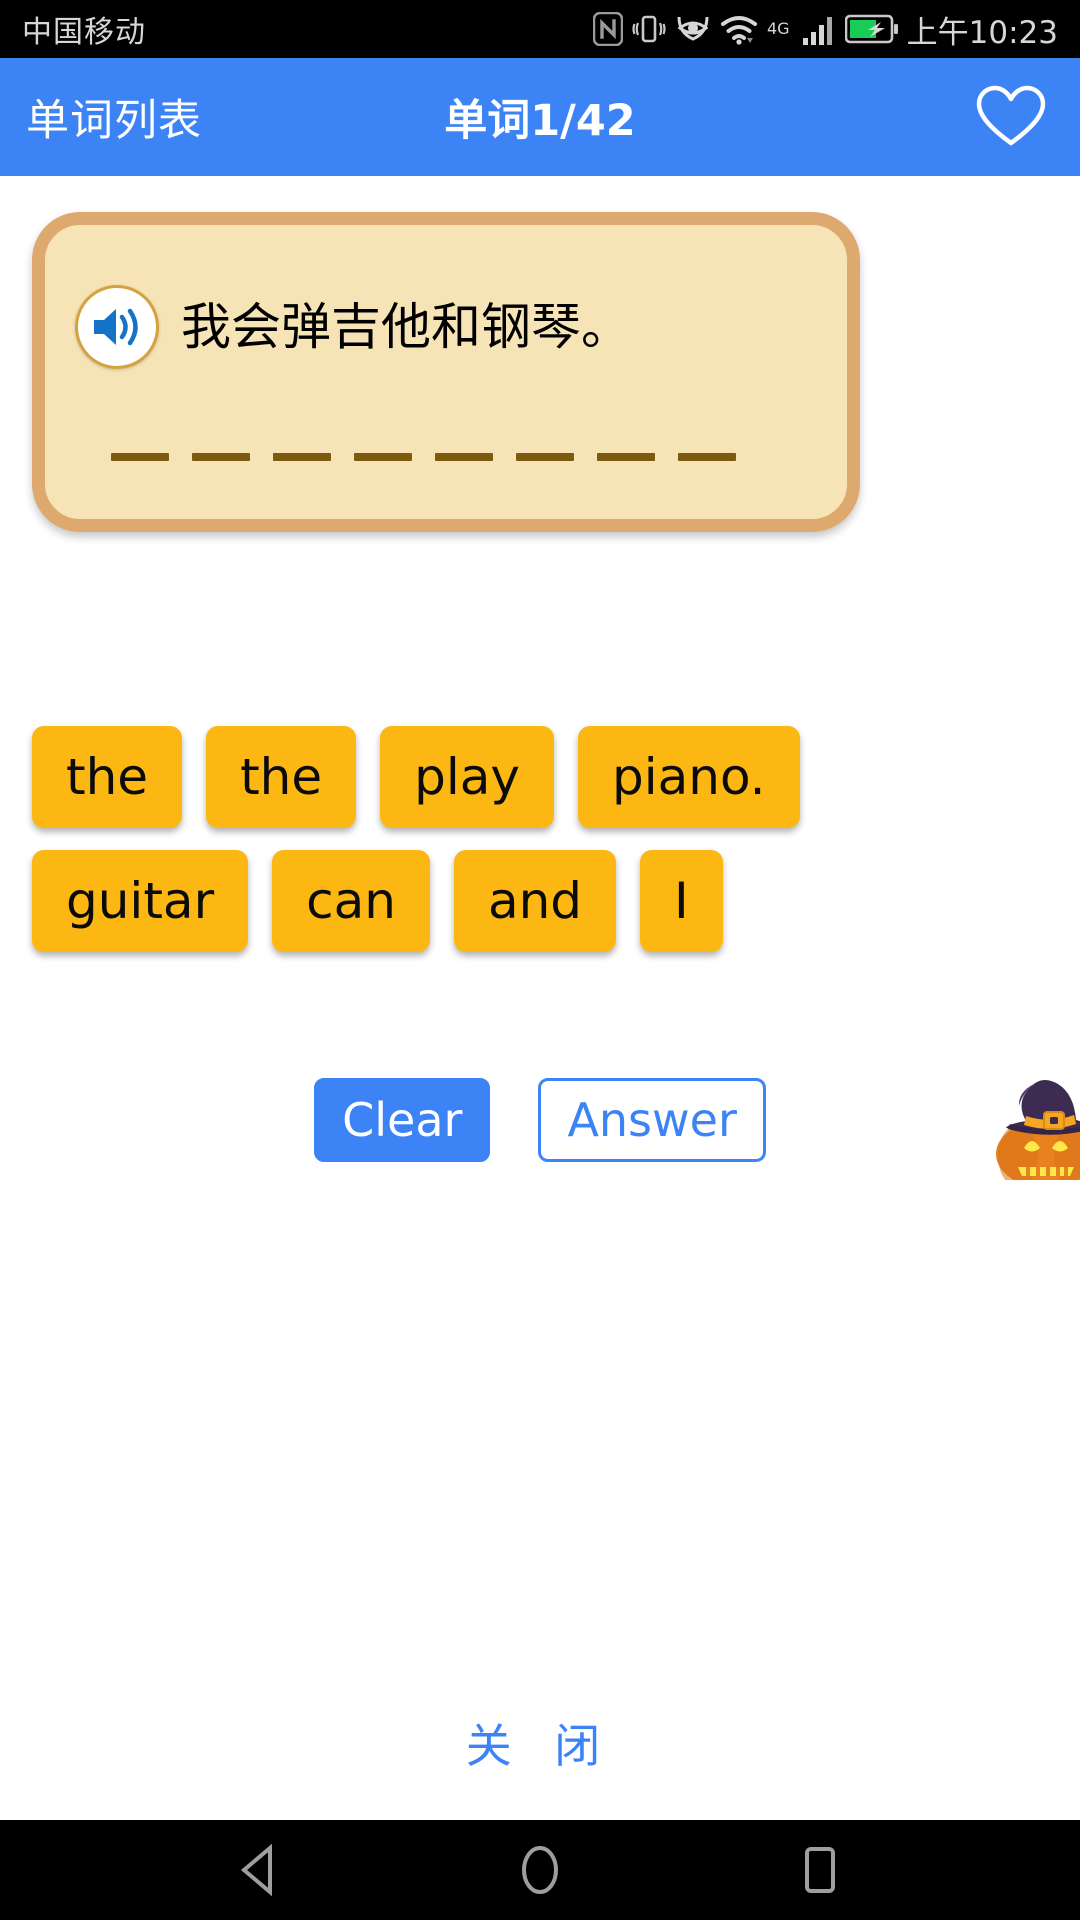 Image resolution: width=1080 pixels, height=1920 pixels. What do you see at coordinates (140, 901) in the screenshot?
I see `word-tile: guitar` at bounding box center [140, 901].